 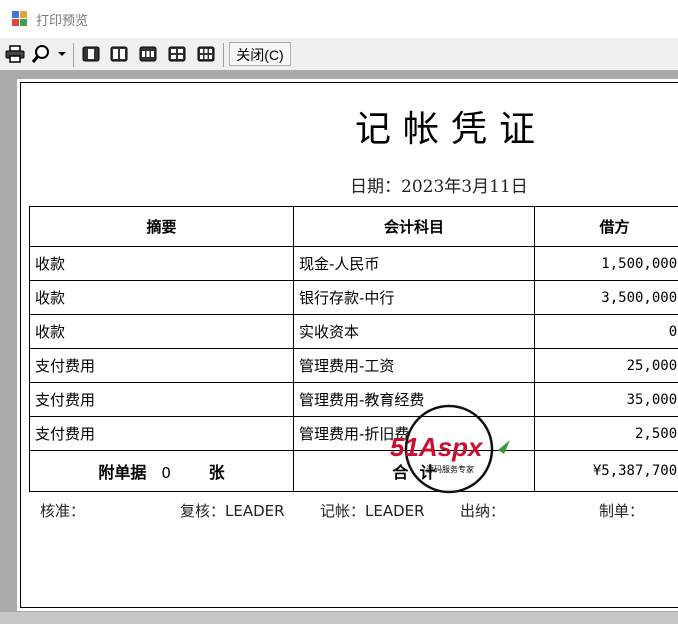 I want to click on one-page-button, so click(x=91, y=54).